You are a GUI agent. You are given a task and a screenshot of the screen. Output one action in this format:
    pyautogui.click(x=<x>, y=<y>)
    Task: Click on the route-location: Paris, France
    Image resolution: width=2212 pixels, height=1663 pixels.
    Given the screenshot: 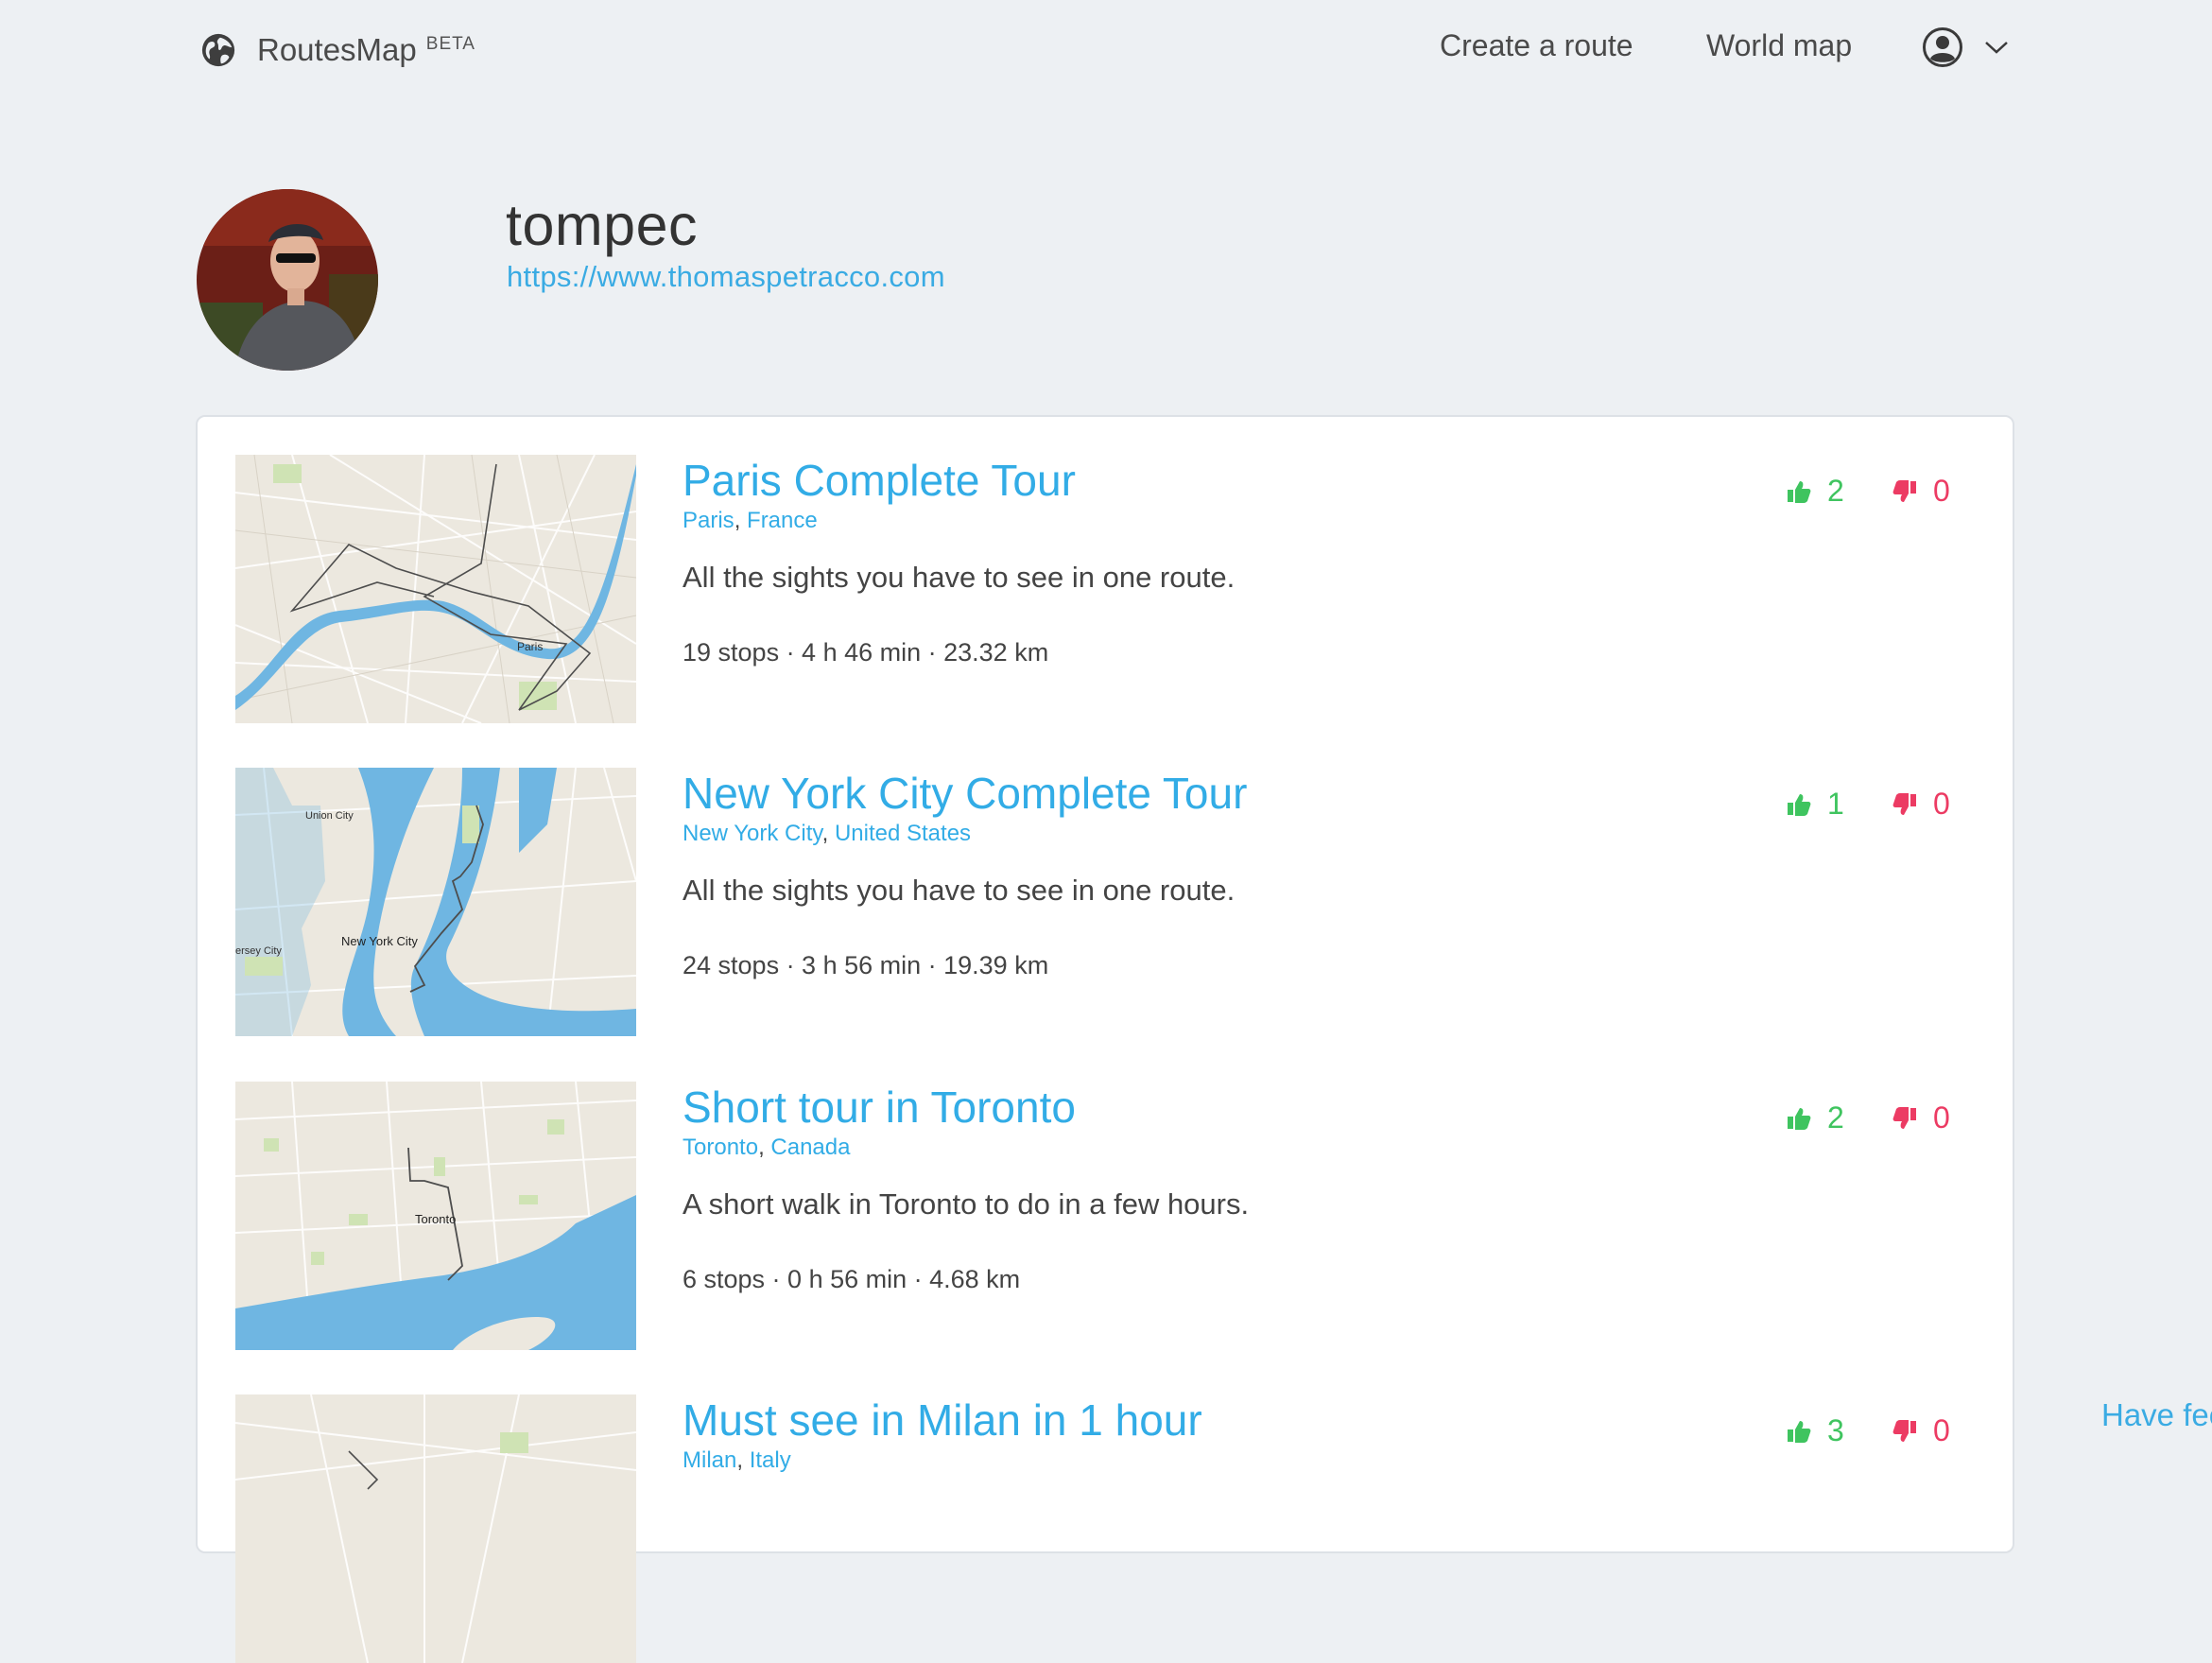 What is the action you would take?
    pyautogui.click(x=750, y=520)
    